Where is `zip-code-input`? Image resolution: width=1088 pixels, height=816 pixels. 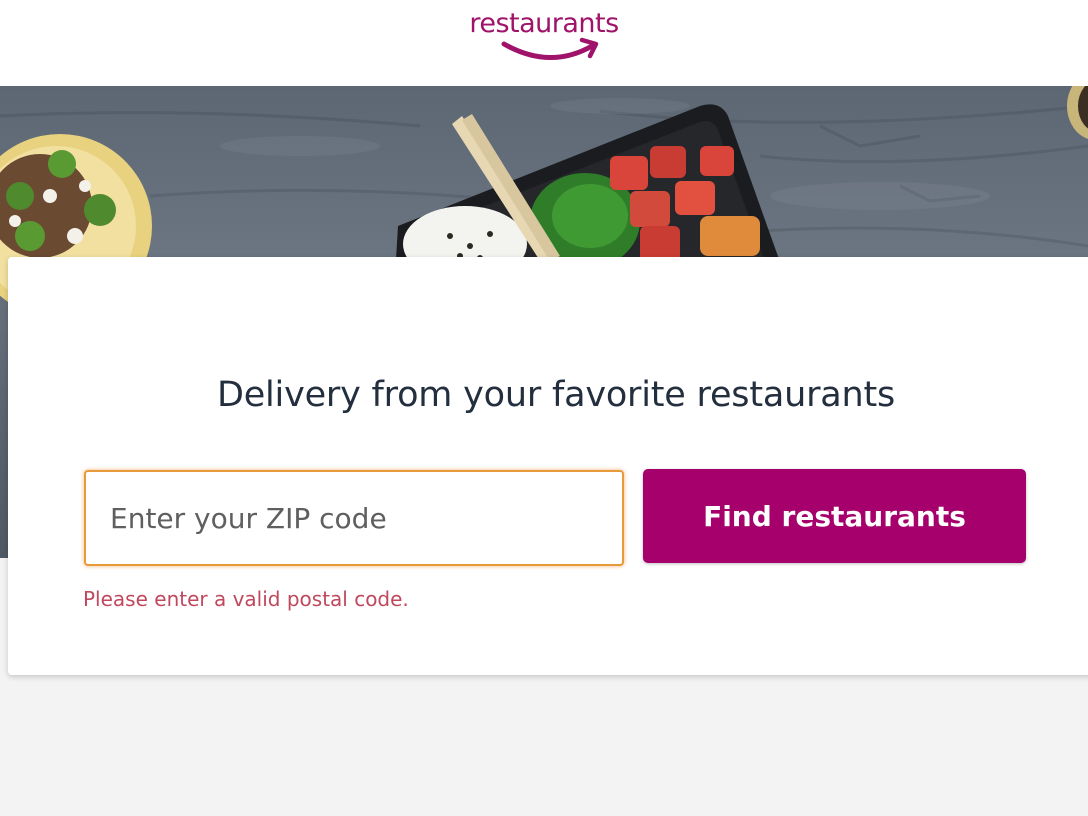 zip-code-input is located at coordinates (354, 518).